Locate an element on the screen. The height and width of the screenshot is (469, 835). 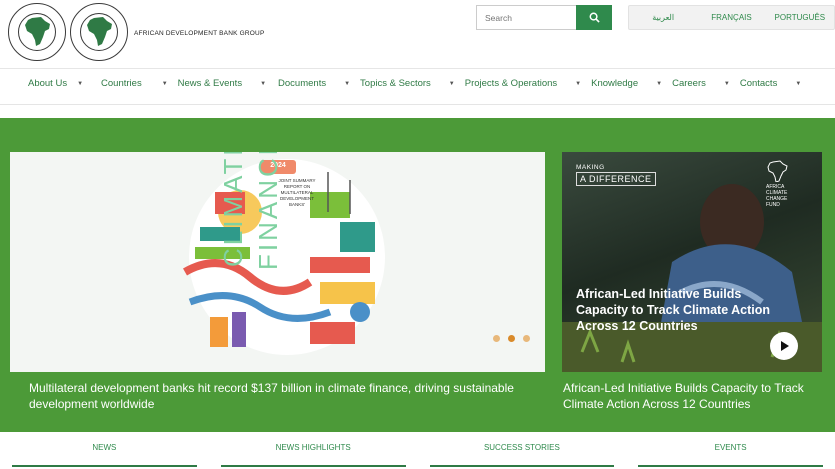
play-icon is located at coordinates (785, 346).